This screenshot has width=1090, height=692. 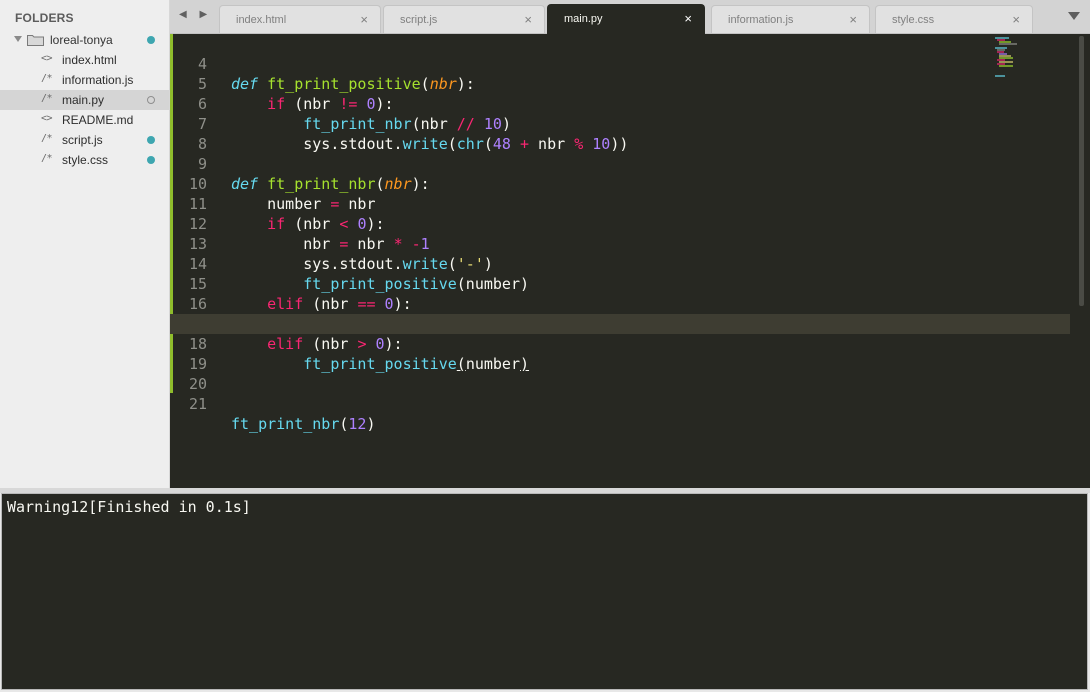 I want to click on tab-label: script.js, so click(x=419, y=20).